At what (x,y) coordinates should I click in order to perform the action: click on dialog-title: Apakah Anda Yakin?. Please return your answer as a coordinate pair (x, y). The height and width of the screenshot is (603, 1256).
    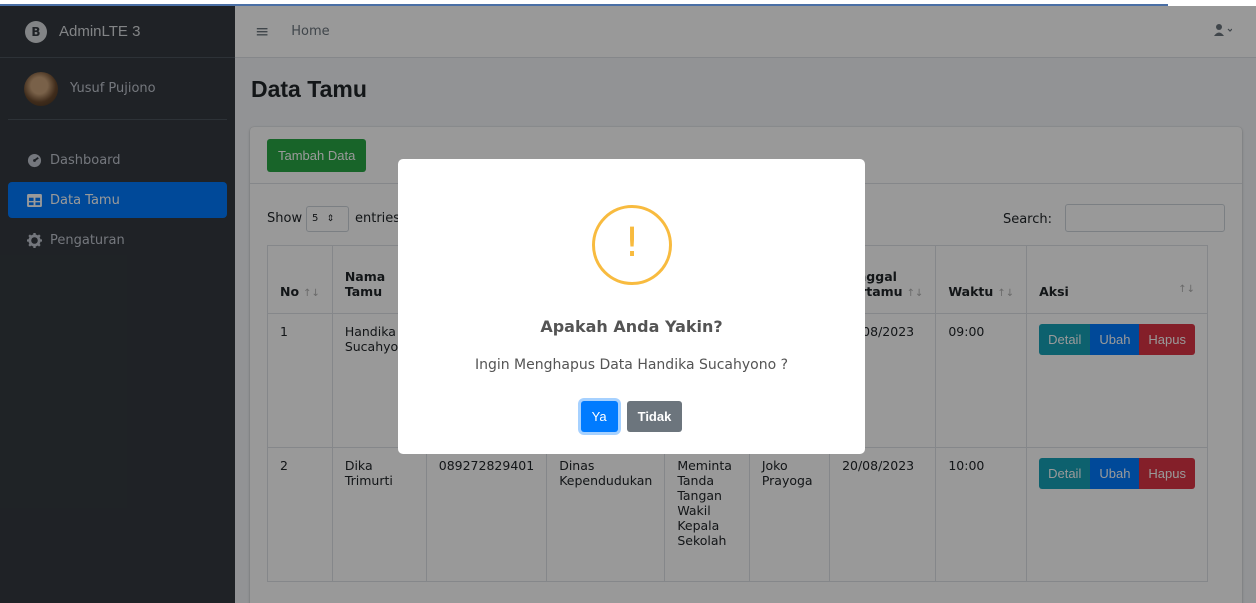
    Looking at the image, I should click on (631, 326).